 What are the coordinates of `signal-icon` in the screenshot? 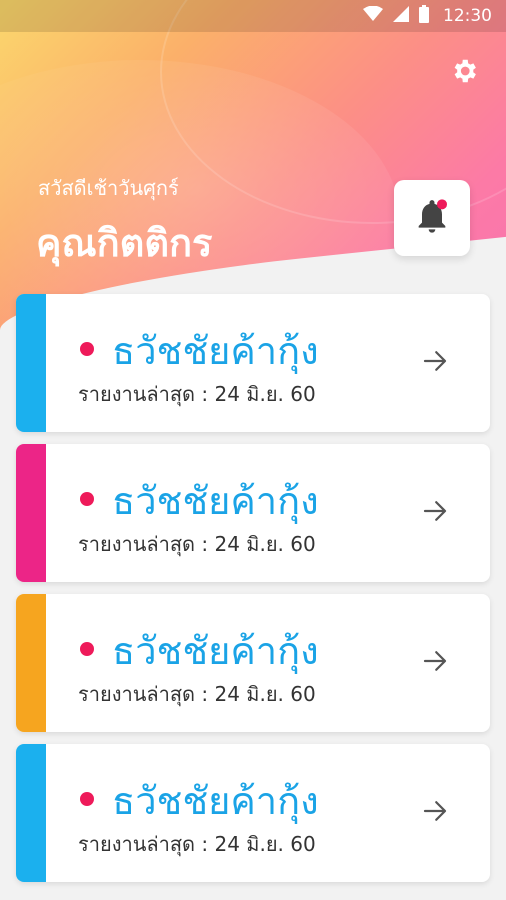 It's located at (401, 16).